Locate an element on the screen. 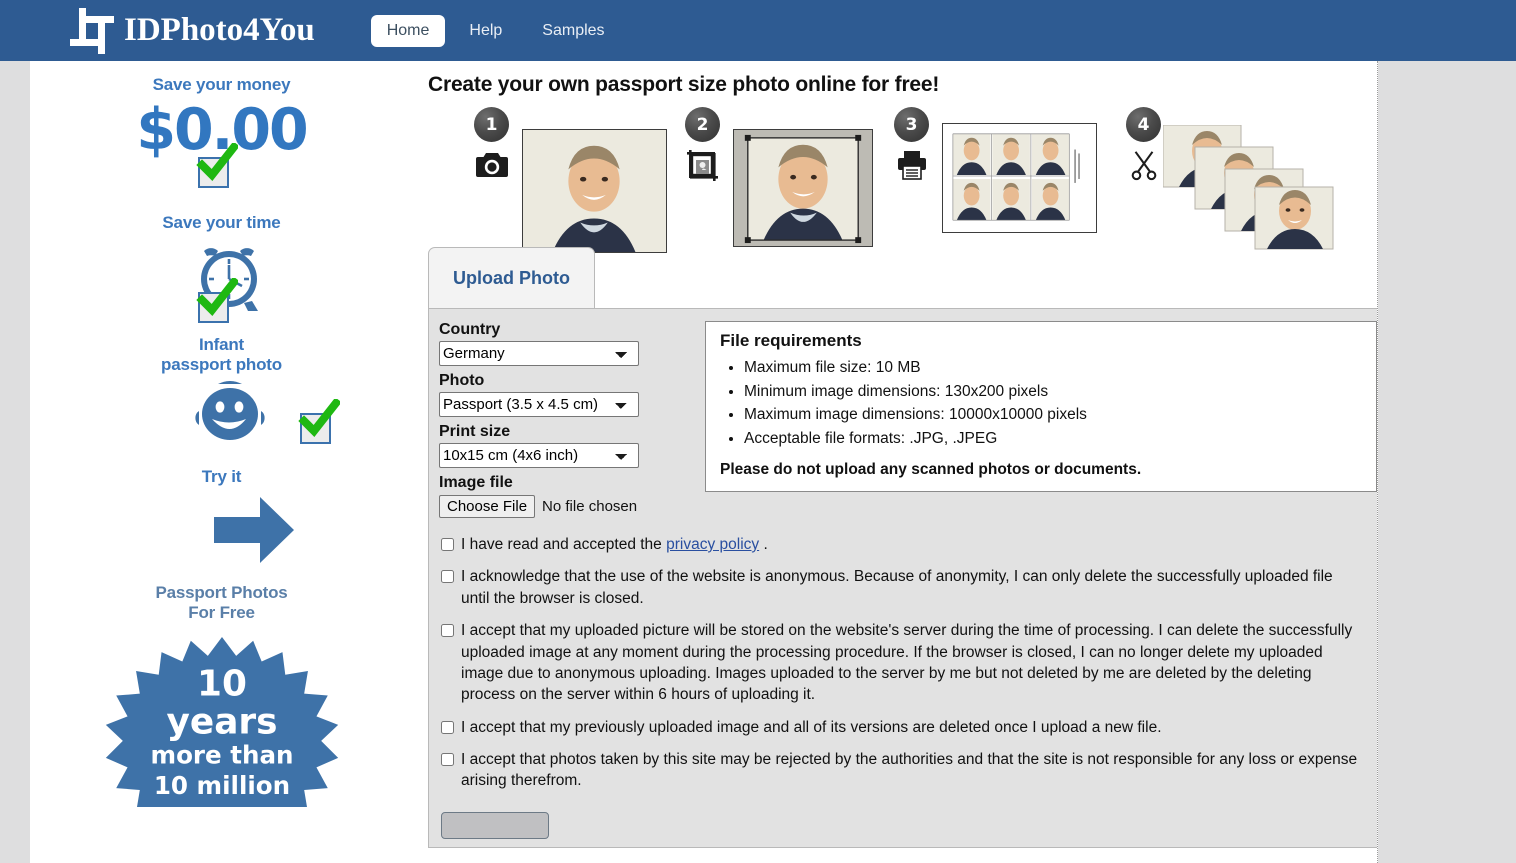  anniversary-badge: 10 years more than 10 million is located at coordinates (221, 722).